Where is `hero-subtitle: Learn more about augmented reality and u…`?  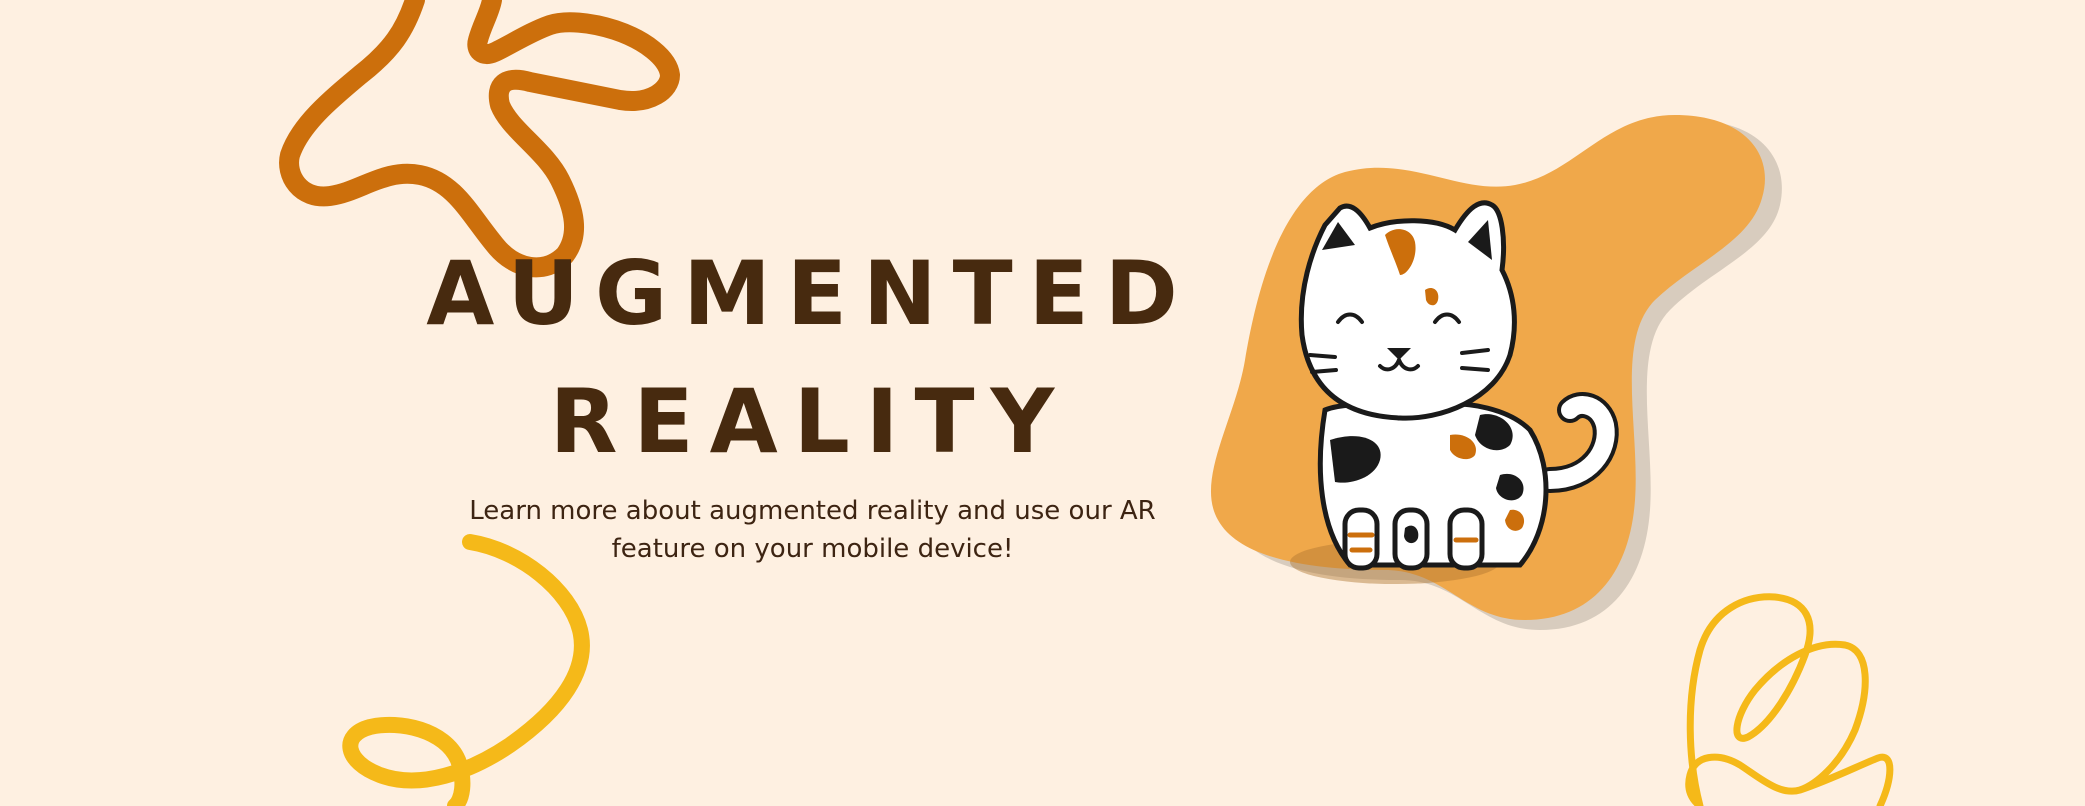
hero-subtitle: Learn more about augmented reality and u… is located at coordinates (812, 530).